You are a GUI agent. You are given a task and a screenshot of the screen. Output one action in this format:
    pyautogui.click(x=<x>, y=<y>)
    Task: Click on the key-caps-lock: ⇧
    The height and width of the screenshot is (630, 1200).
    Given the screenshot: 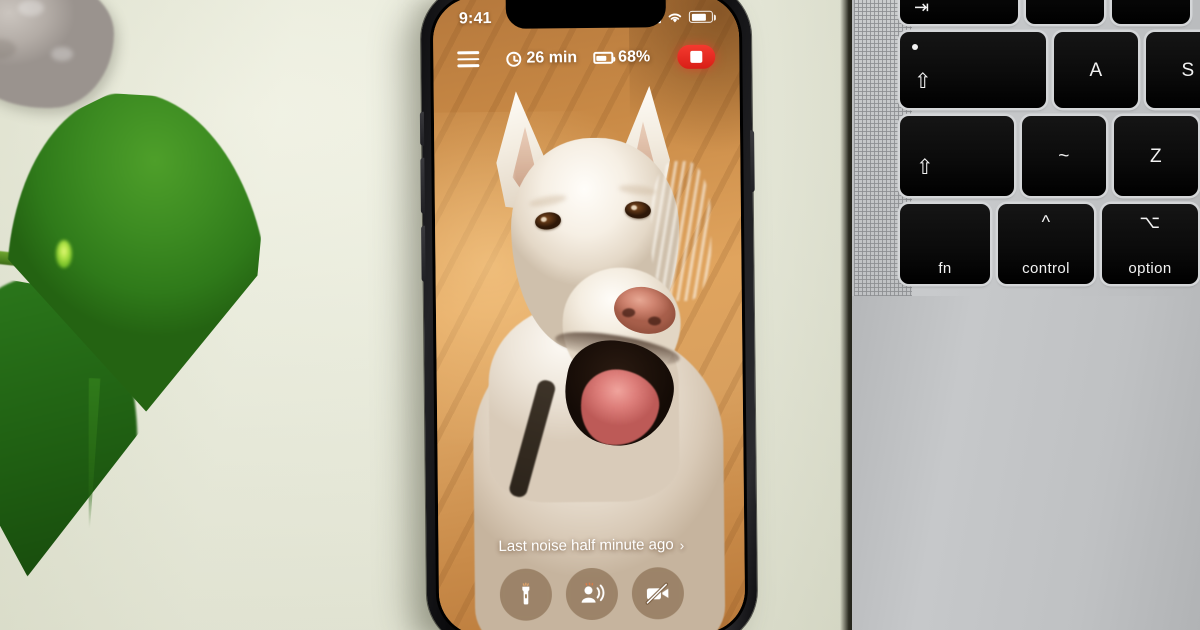 What is the action you would take?
    pyautogui.click(x=973, y=70)
    